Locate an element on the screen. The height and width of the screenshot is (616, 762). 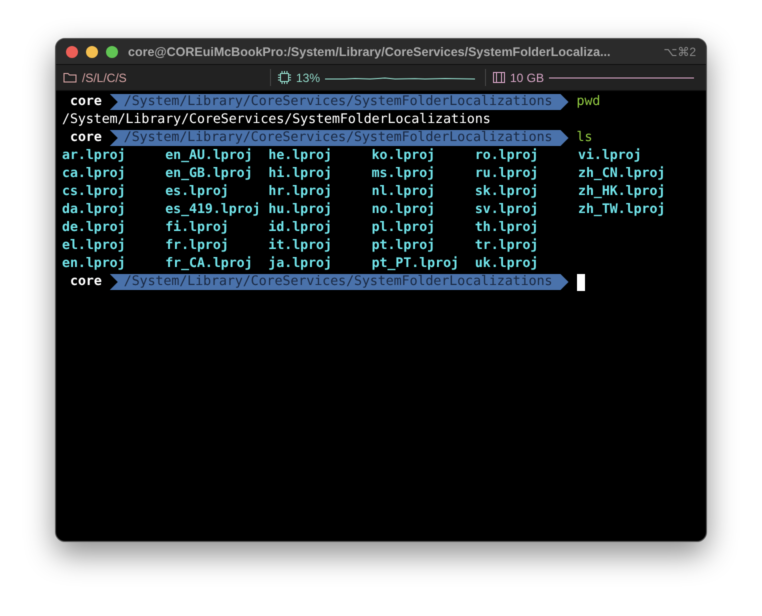
file-name: en.lproj is located at coordinates (94, 264).